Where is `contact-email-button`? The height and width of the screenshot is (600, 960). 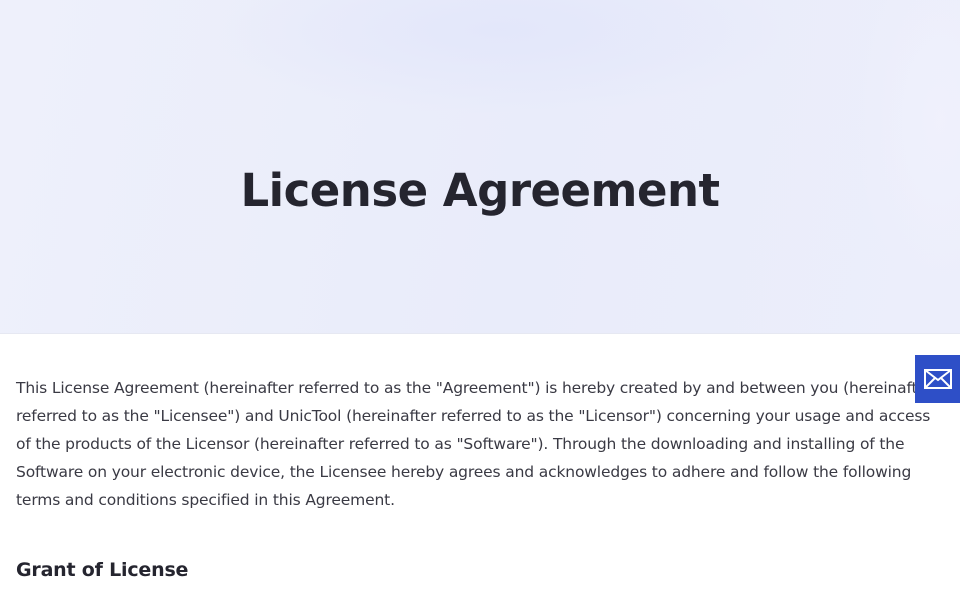 contact-email-button is located at coordinates (937, 379).